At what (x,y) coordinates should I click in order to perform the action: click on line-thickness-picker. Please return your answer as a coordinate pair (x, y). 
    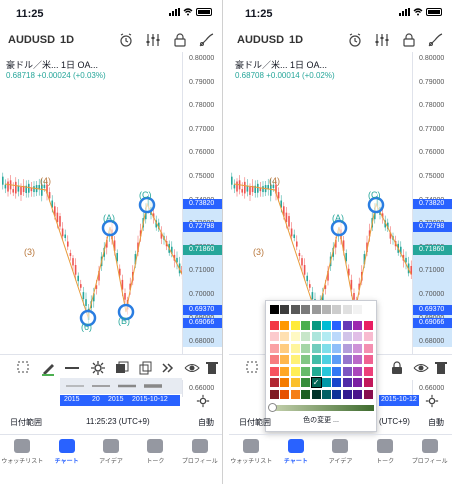
    Looking at the image, I should click on (121, 386).